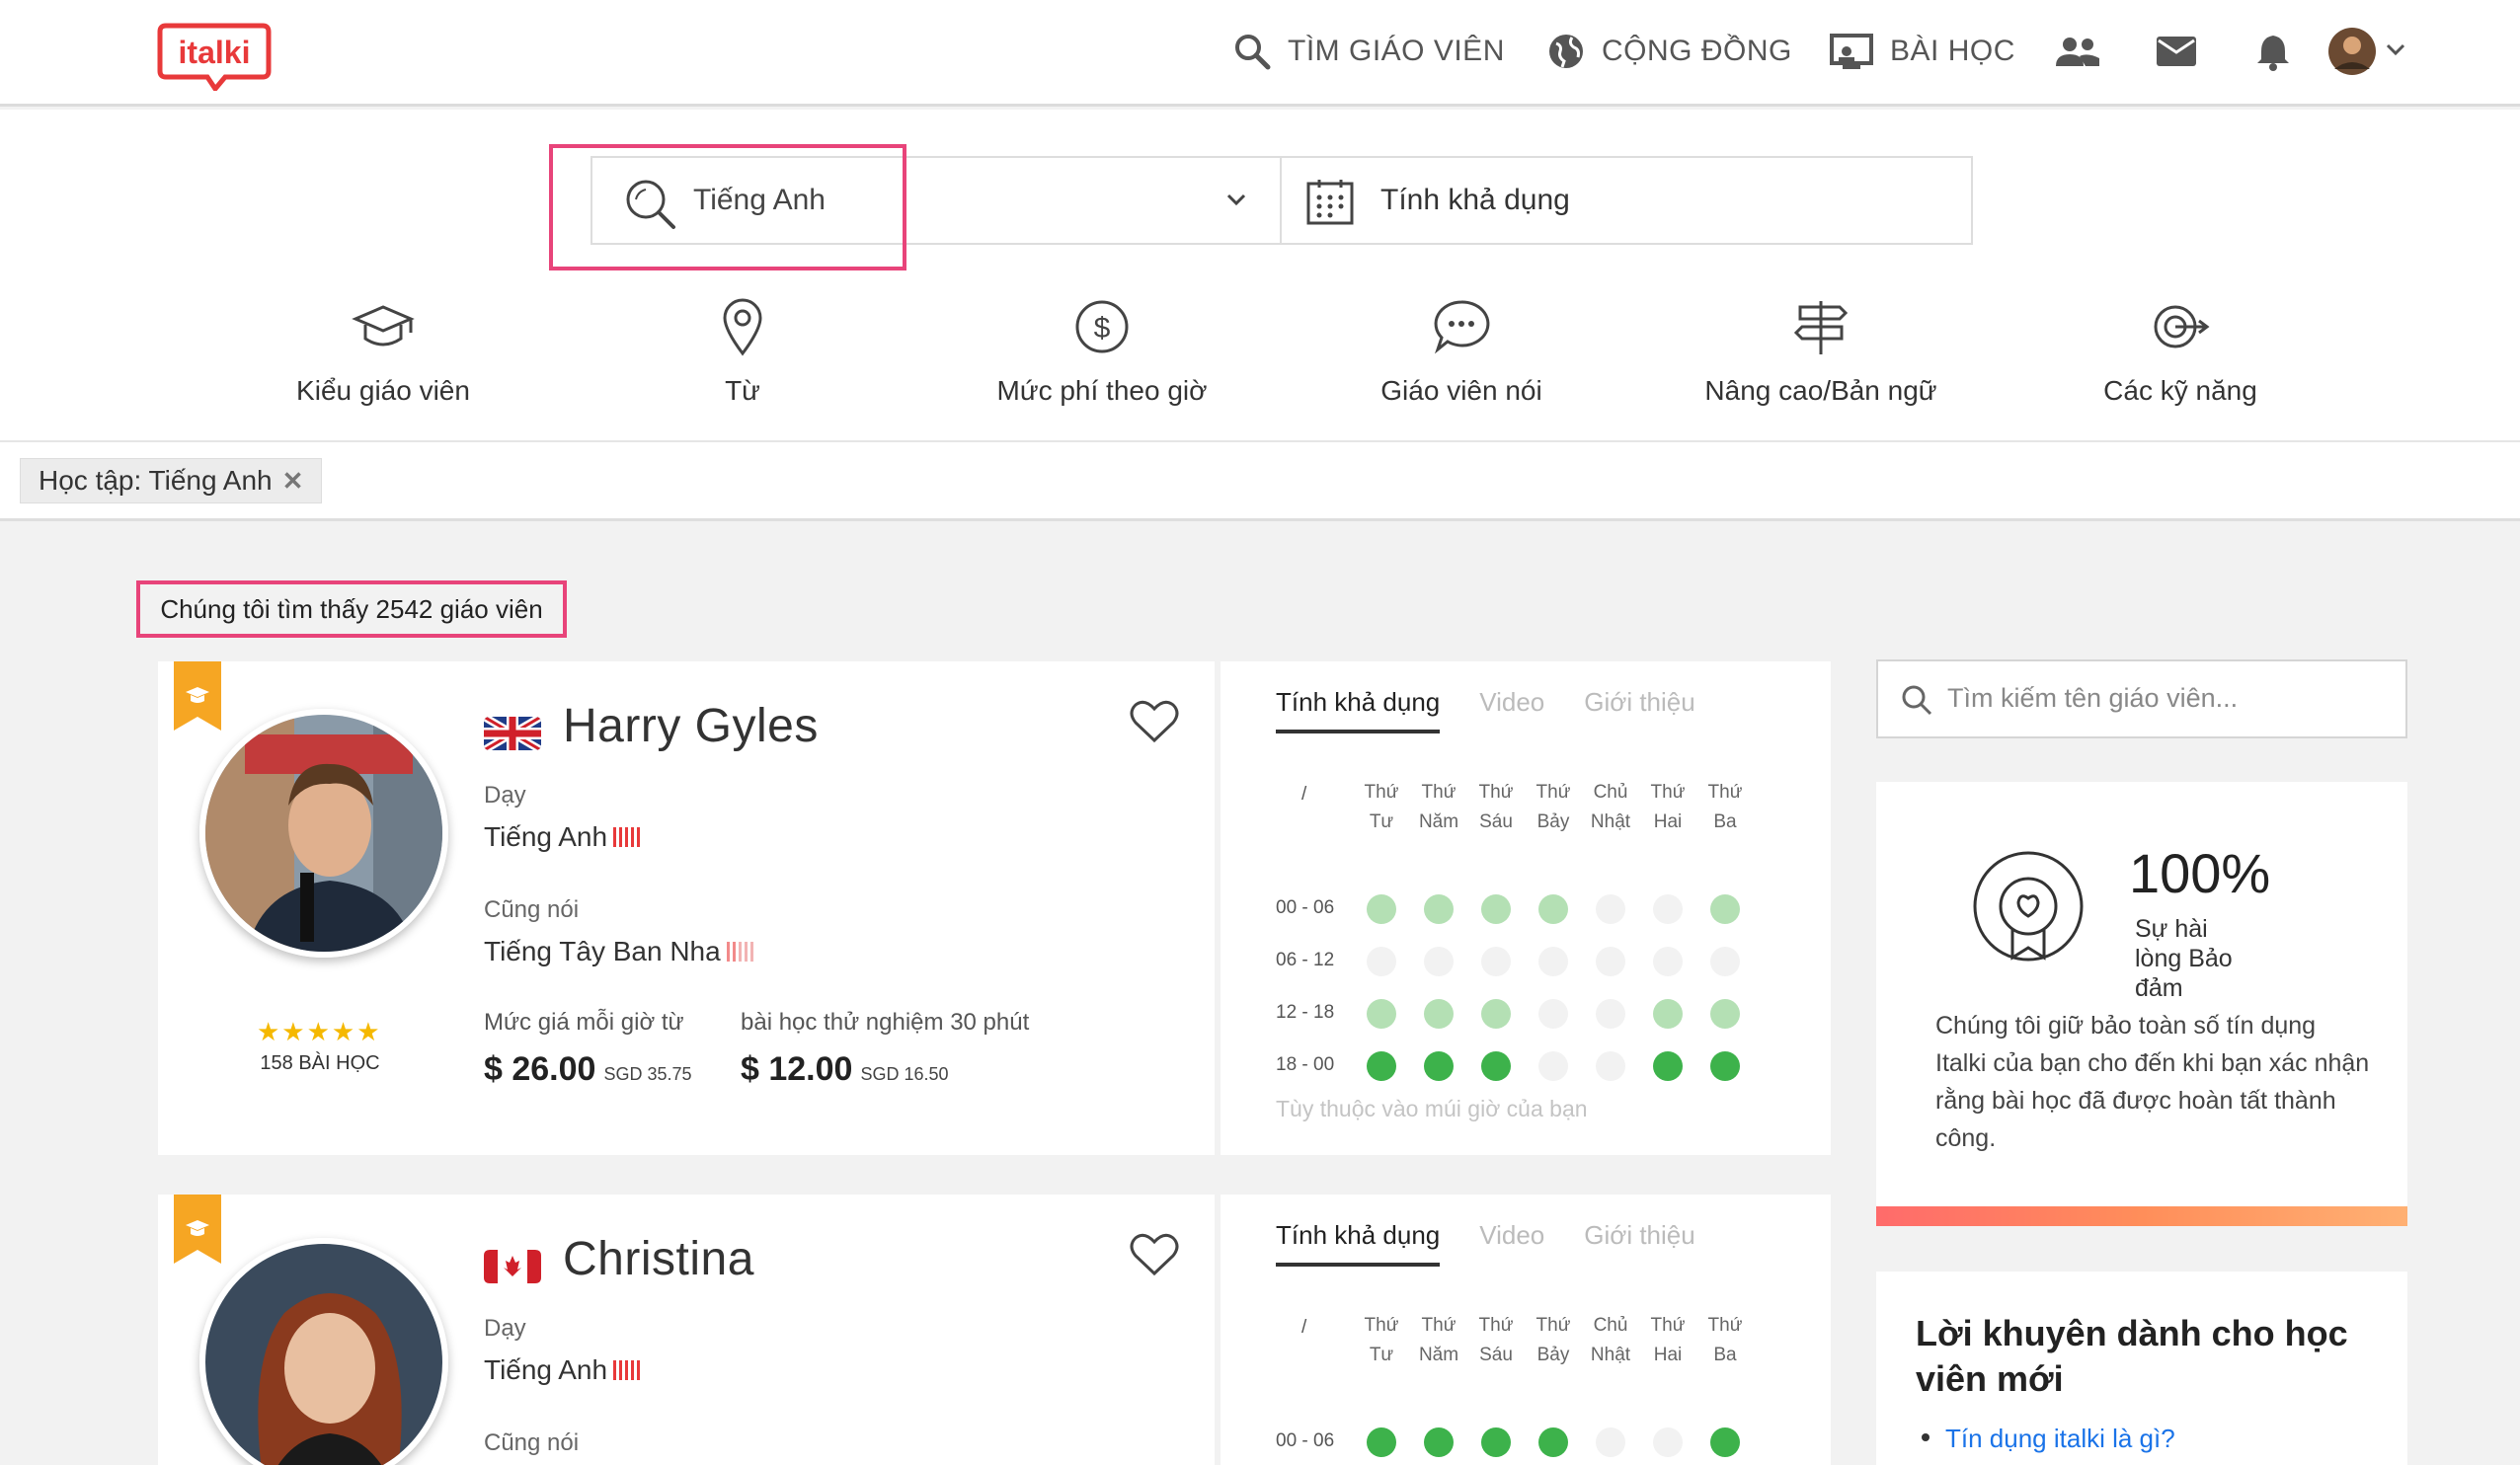  What do you see at coordinates (1381, 807) in the screenshot?
I see `day-header: Thứ Tư` at bounding box center [1381, 807].